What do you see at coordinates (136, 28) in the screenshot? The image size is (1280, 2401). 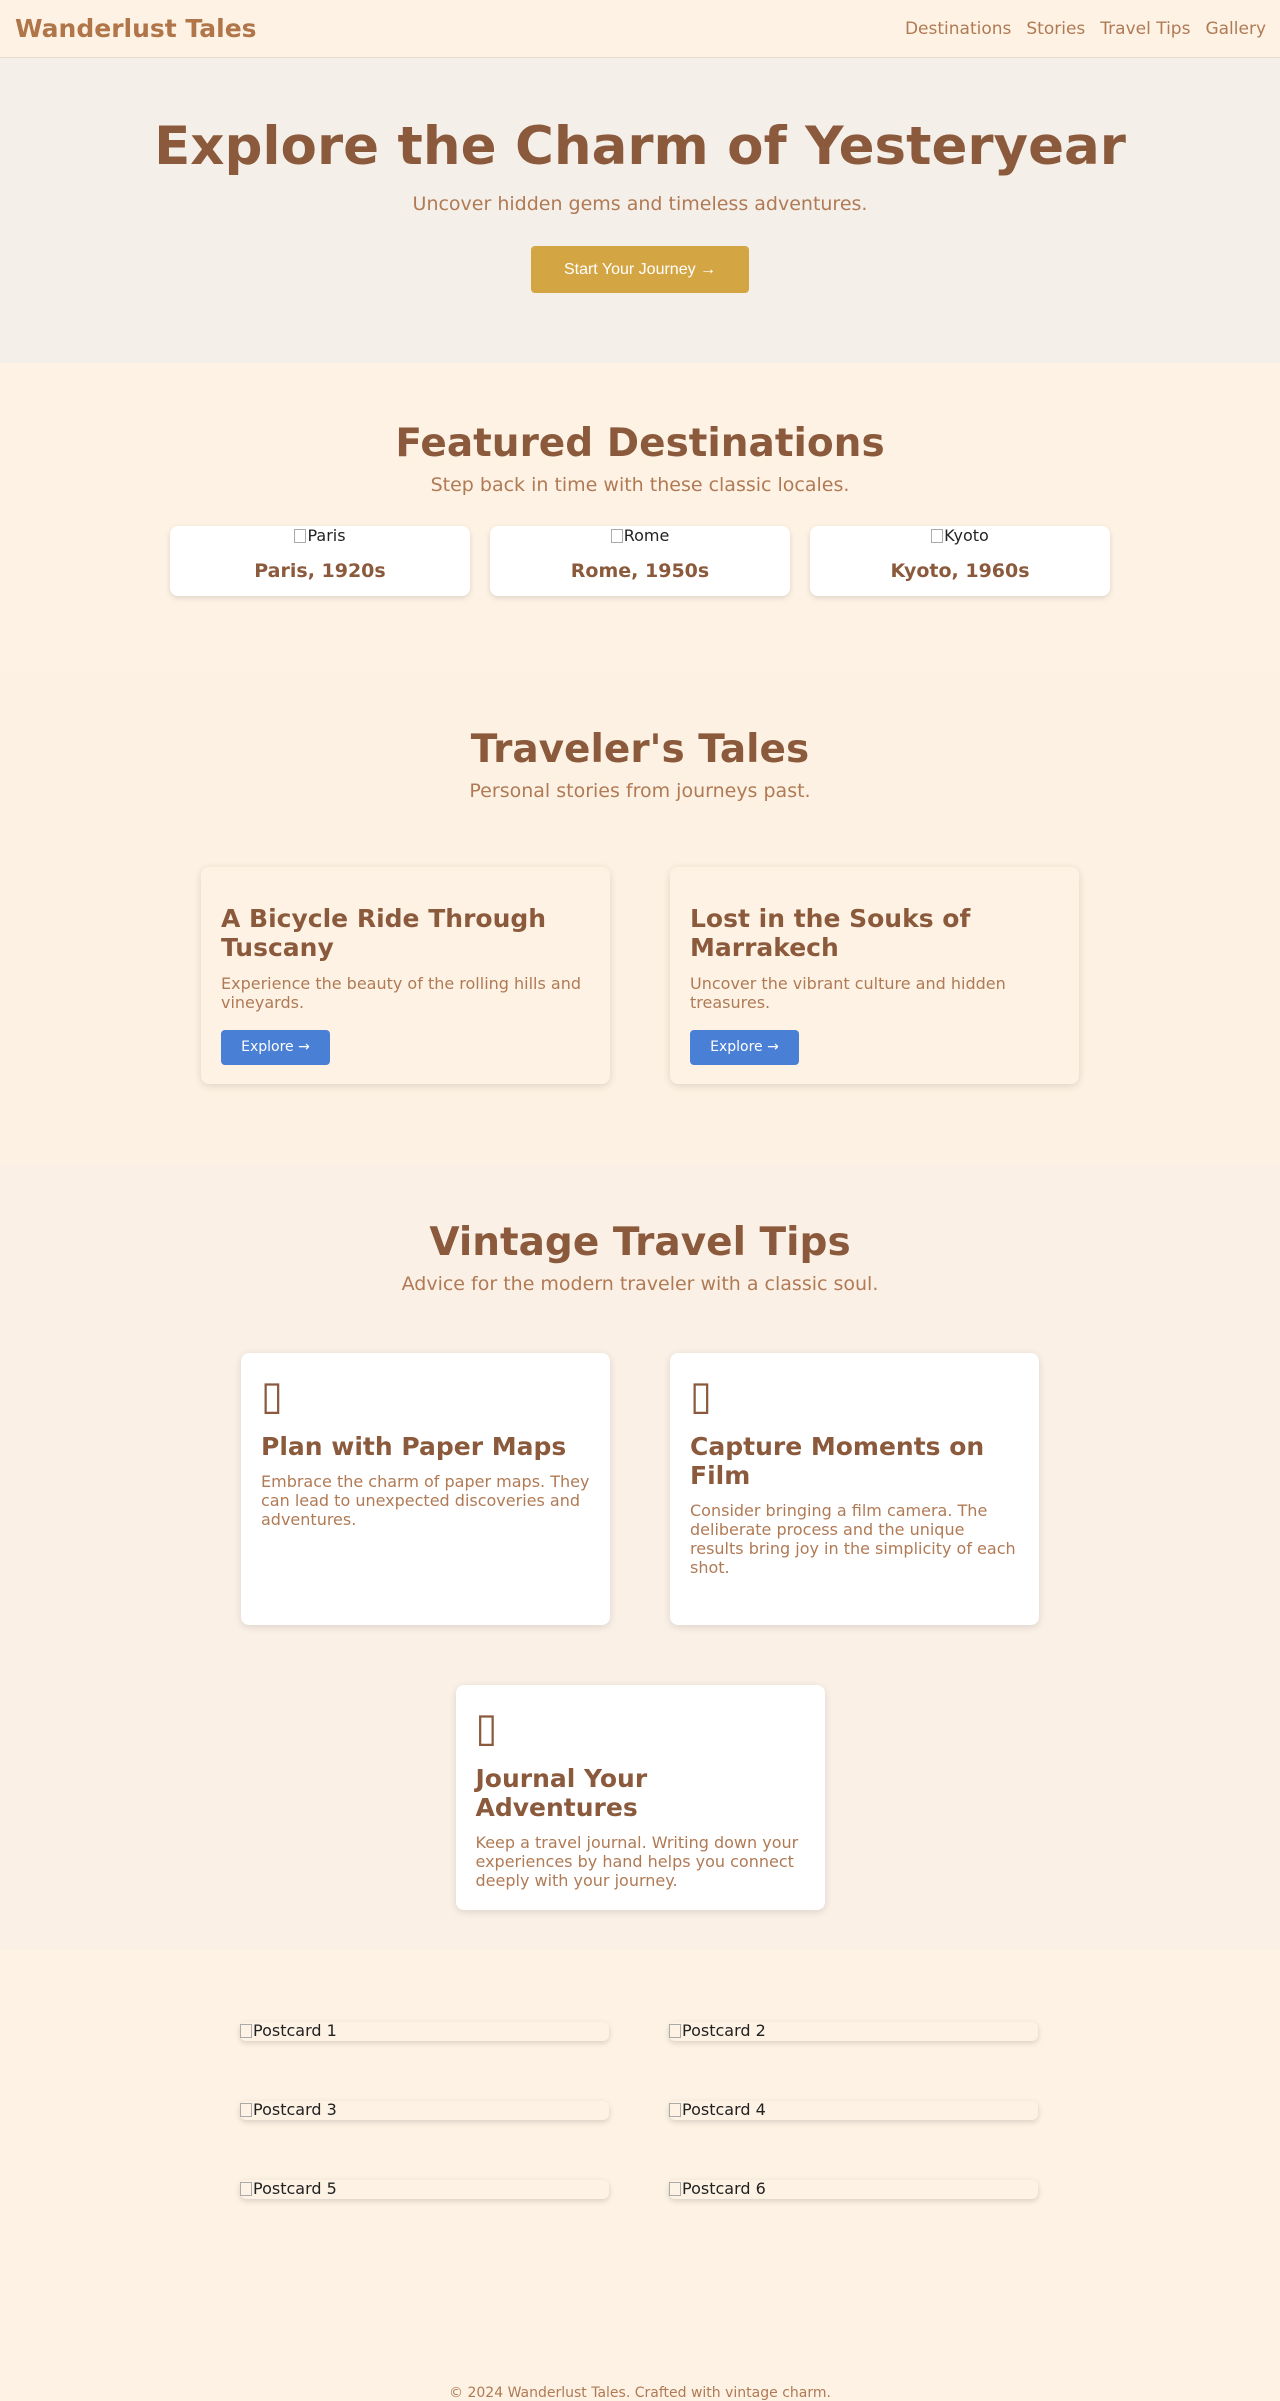 I see `brand-logo: Wanderlust Tales` at bounding box center [136, 28].